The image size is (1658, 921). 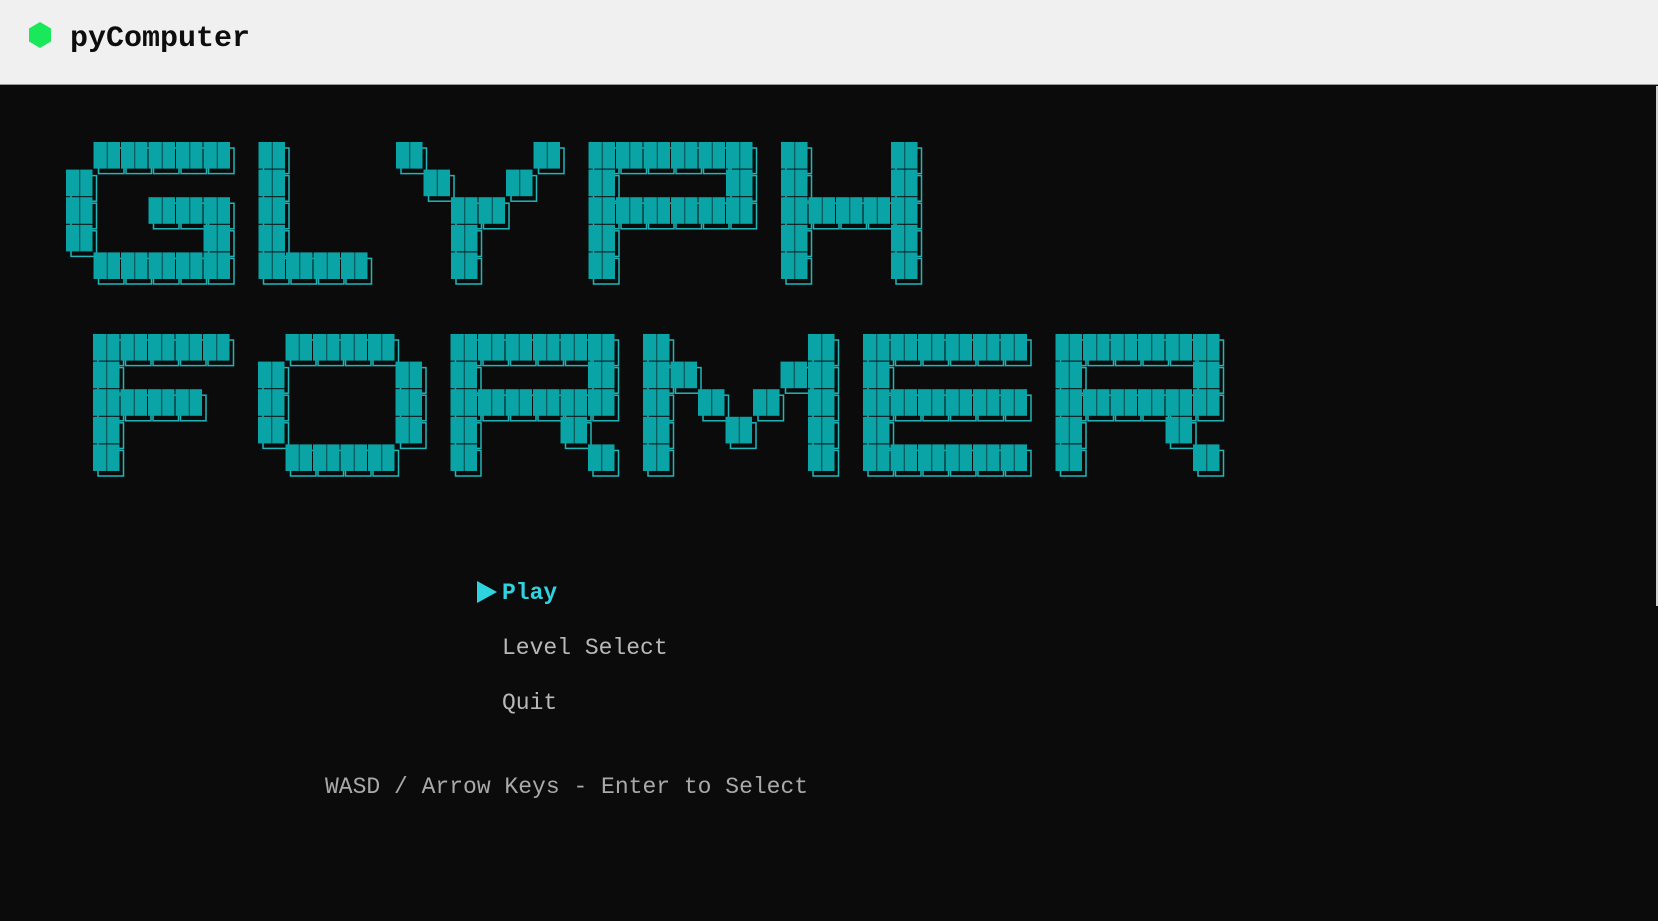 I want to click on logo-letter-g, so click(x=150, y=213).